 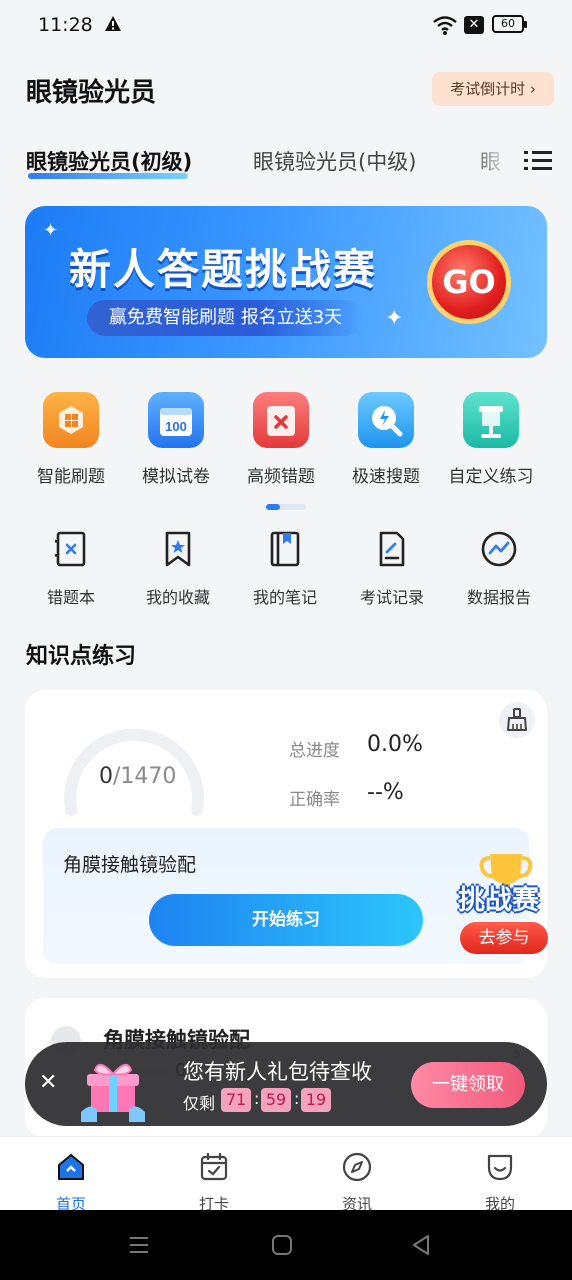 What do you see at coordinates (71, 1167) in the screenshot?
I see `home-icon` at bounding box center [71, 1167].